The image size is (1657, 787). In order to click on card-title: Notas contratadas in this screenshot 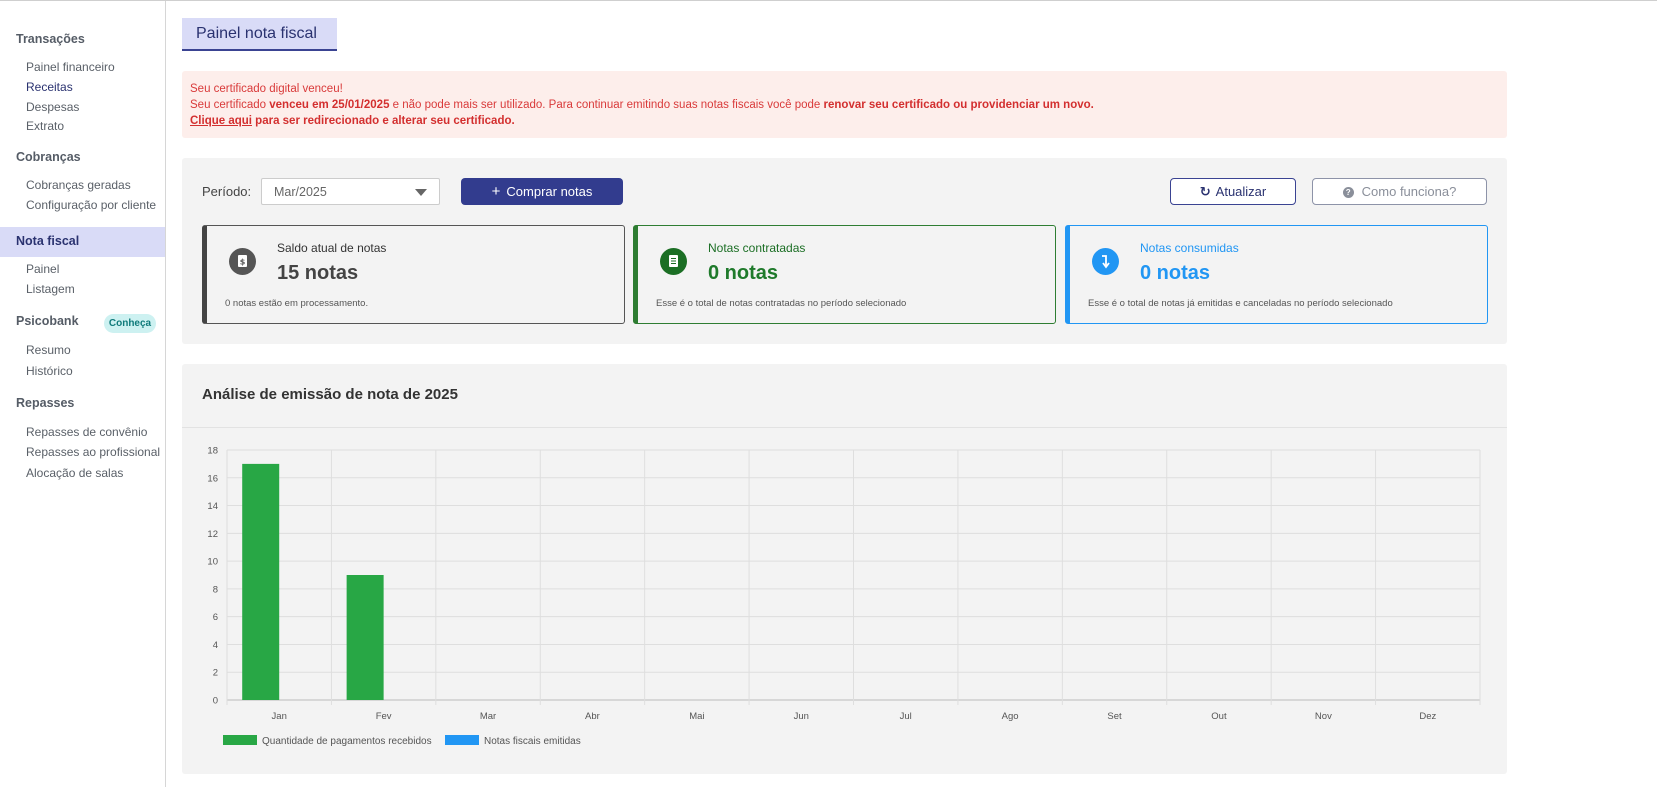, I will do `click(757, 248)`.